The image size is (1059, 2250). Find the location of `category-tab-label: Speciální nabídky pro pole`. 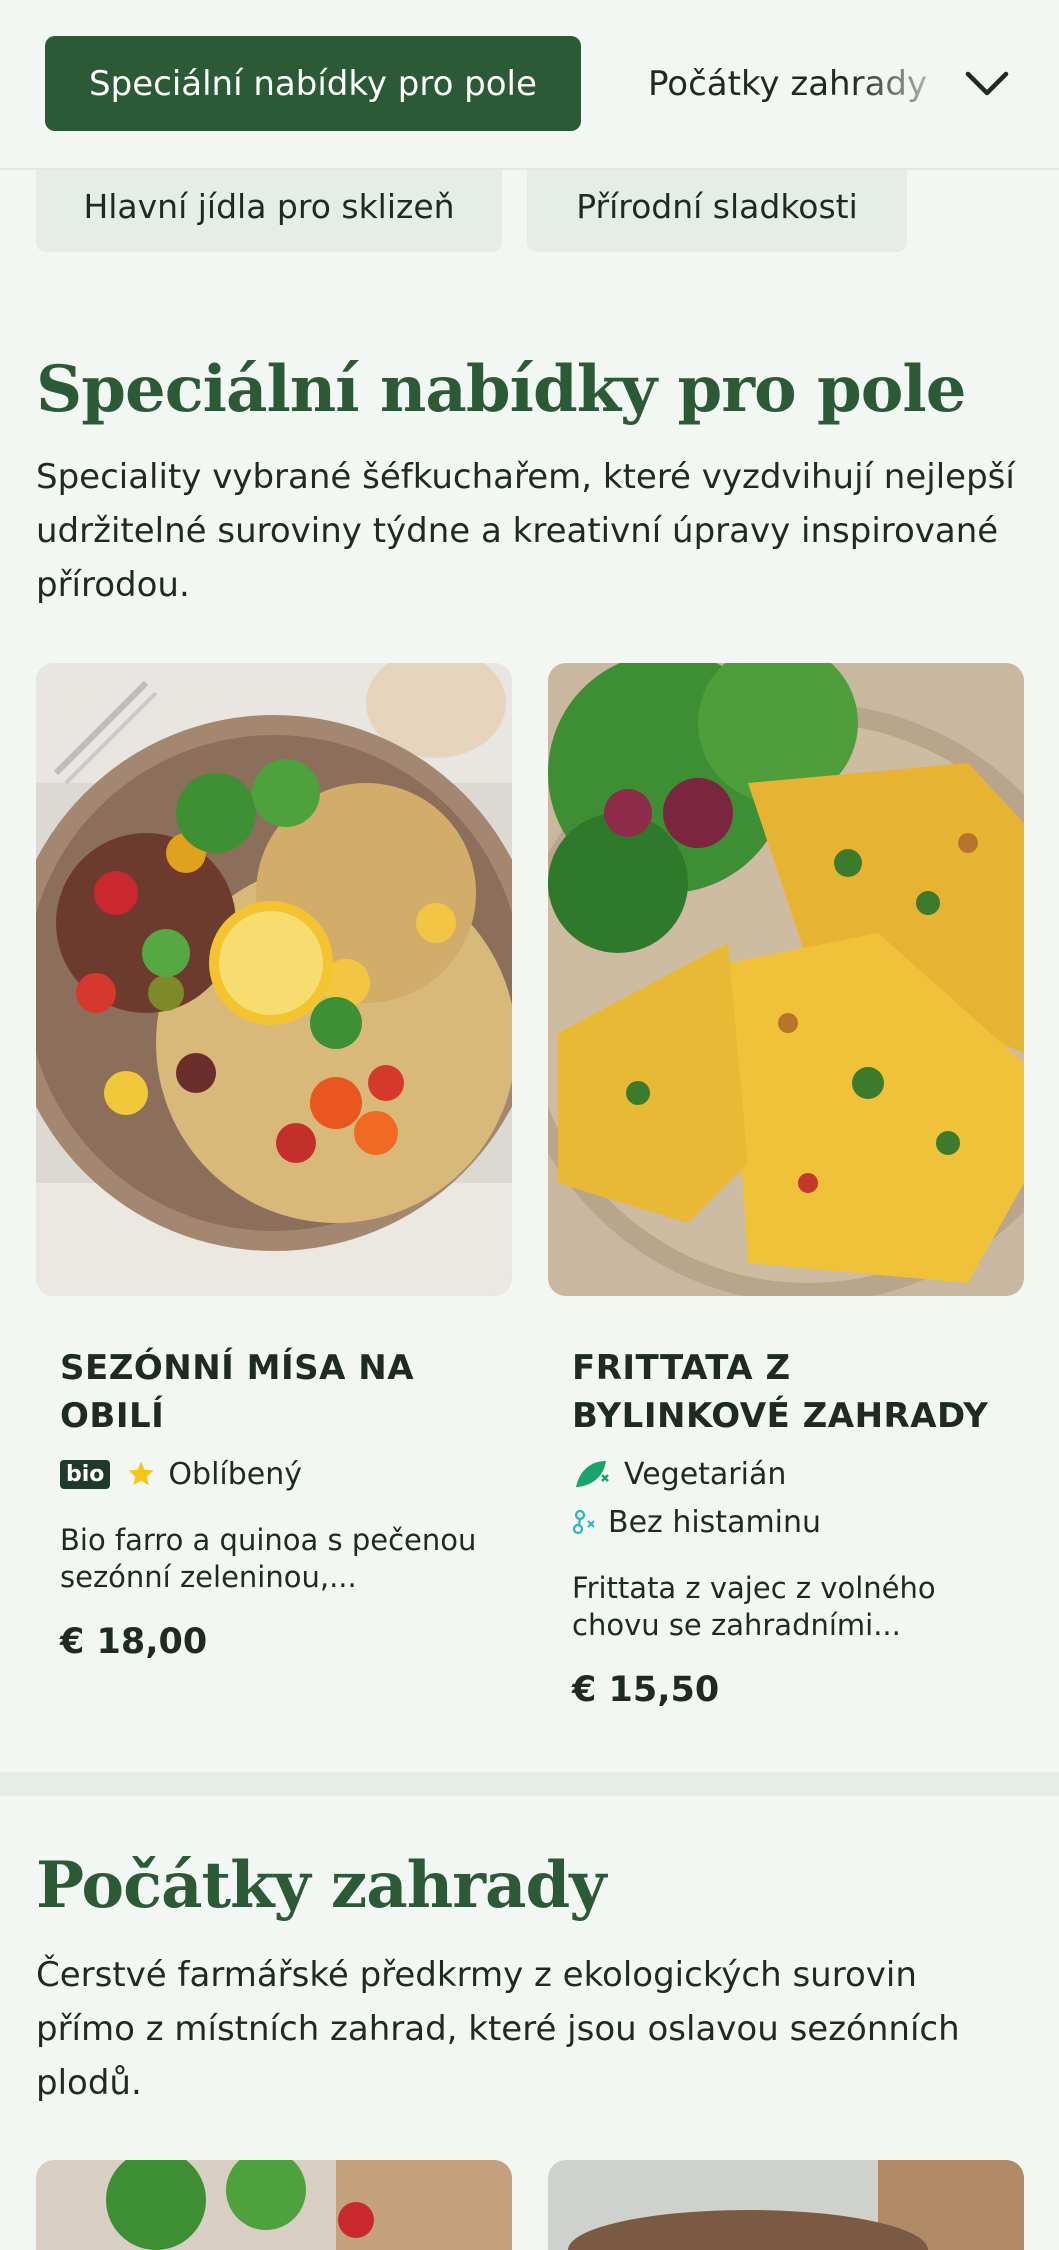

category-tab-label: Speciální nabídky pro pole is located at coordinates (313, 83).